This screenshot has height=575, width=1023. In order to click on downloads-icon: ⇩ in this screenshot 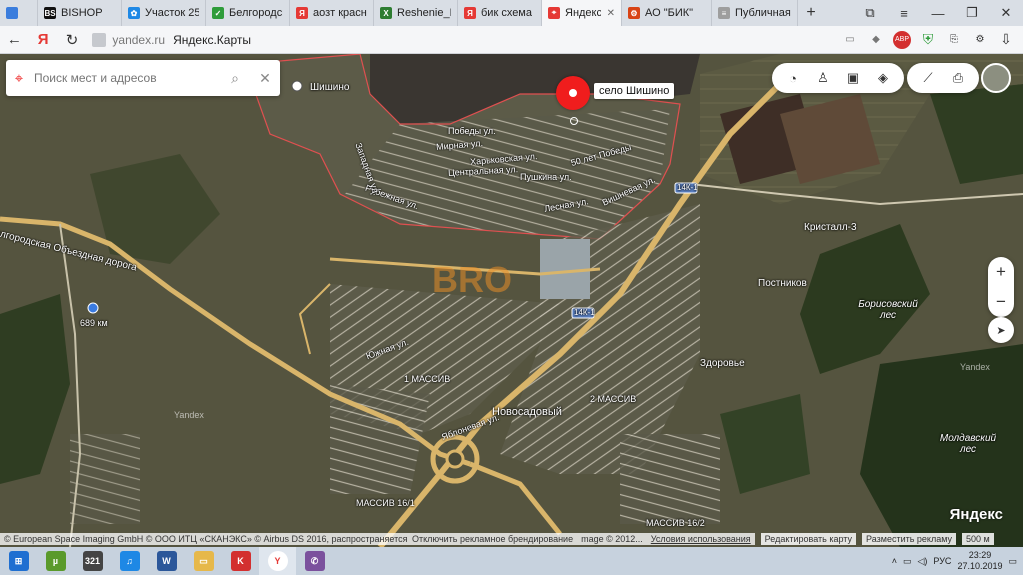, I will do `click(1006, 40)`.